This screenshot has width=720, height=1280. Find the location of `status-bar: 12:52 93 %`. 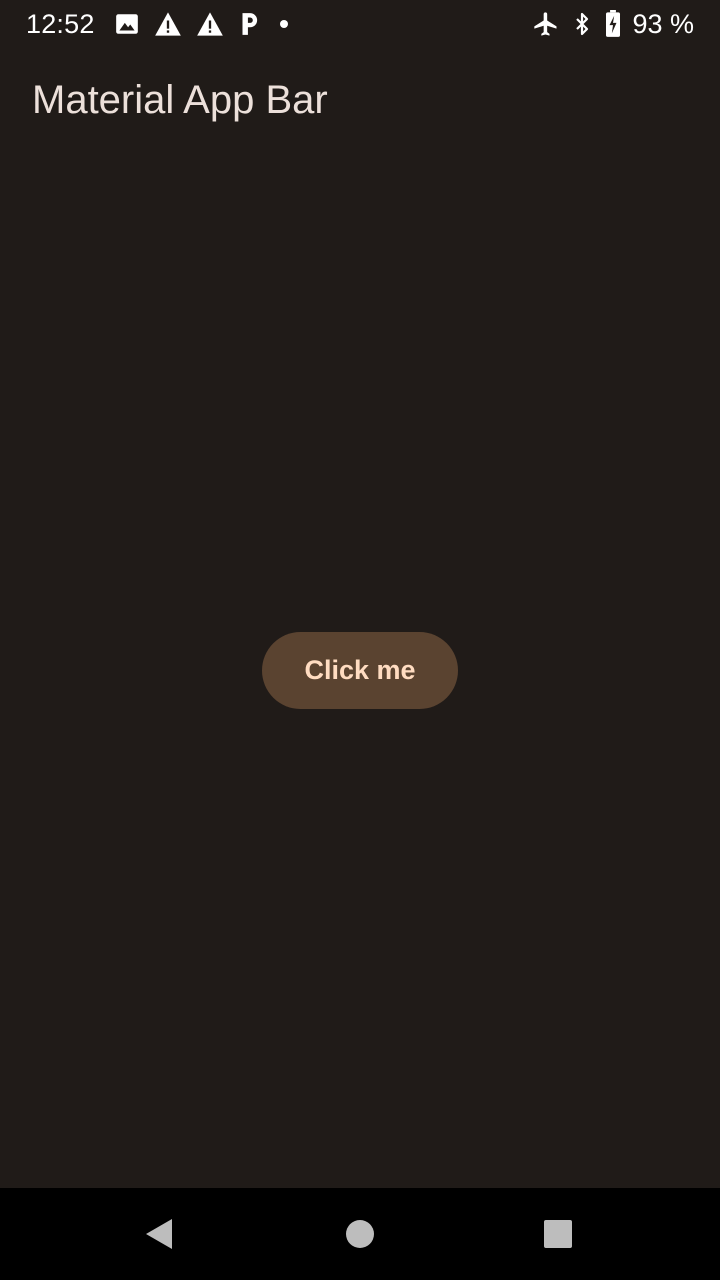

status-bar: 12:52 93 % is located at coordinates (360, 24).